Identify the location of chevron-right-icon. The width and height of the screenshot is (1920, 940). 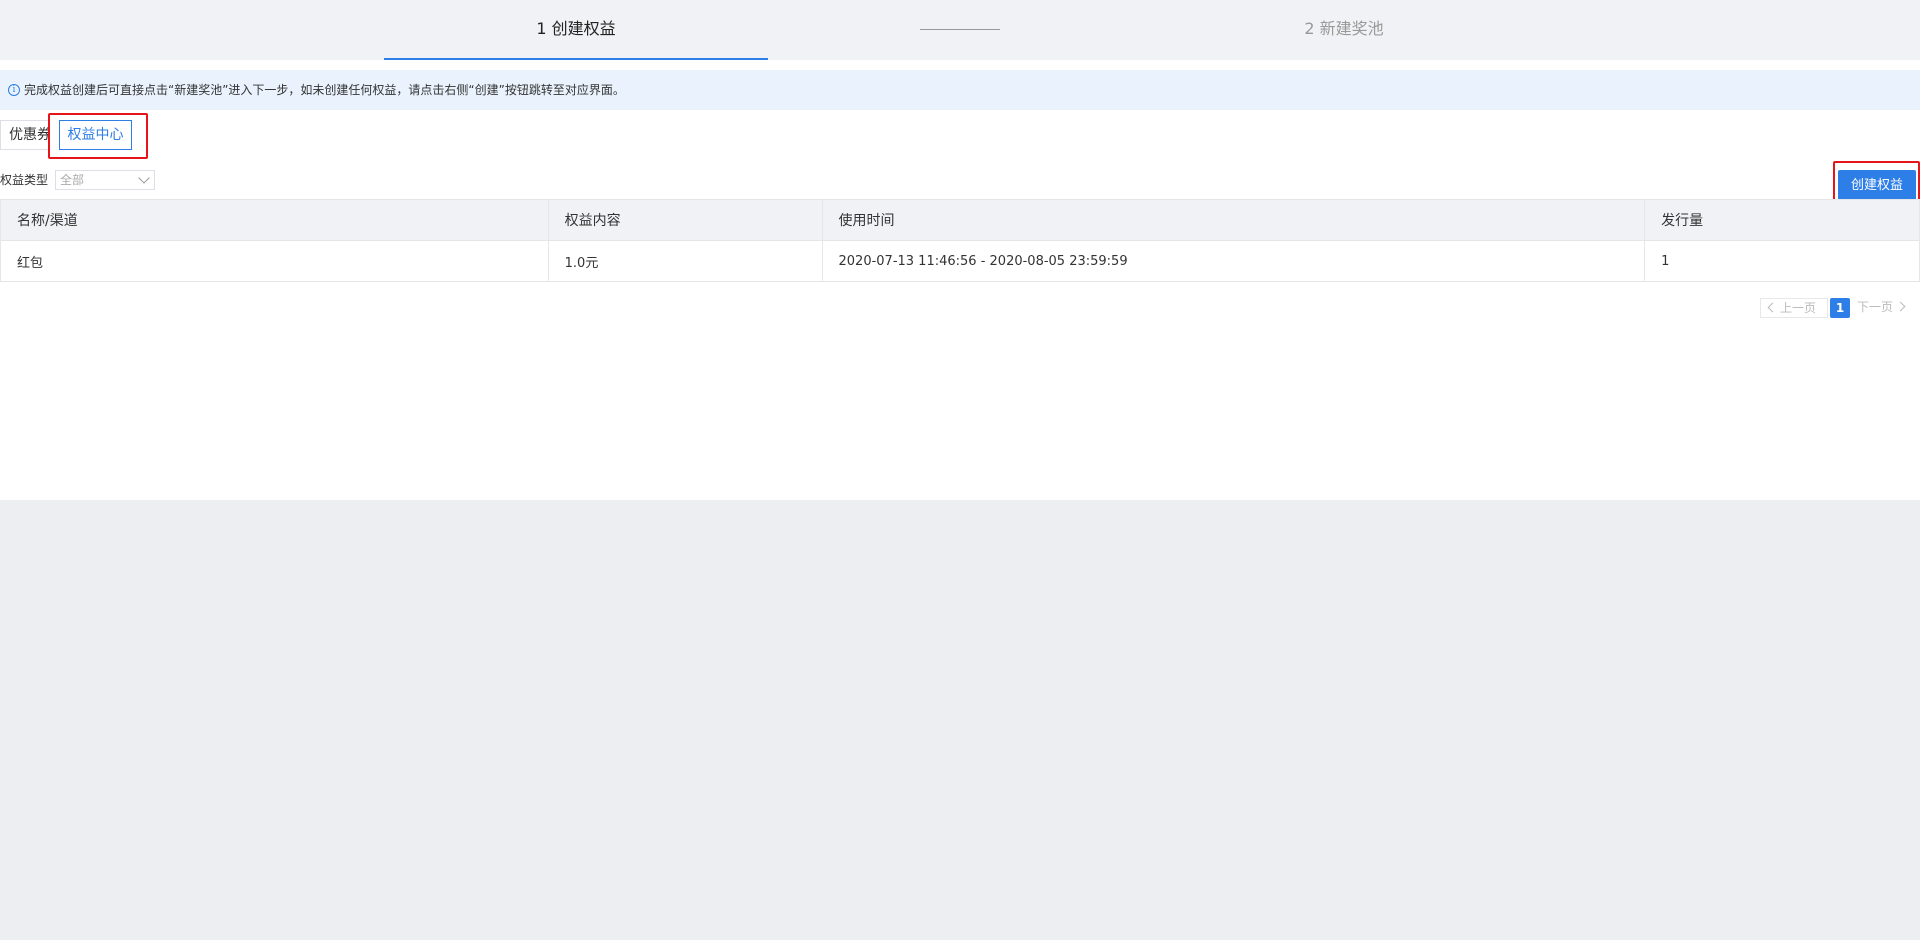
(1900, 306).